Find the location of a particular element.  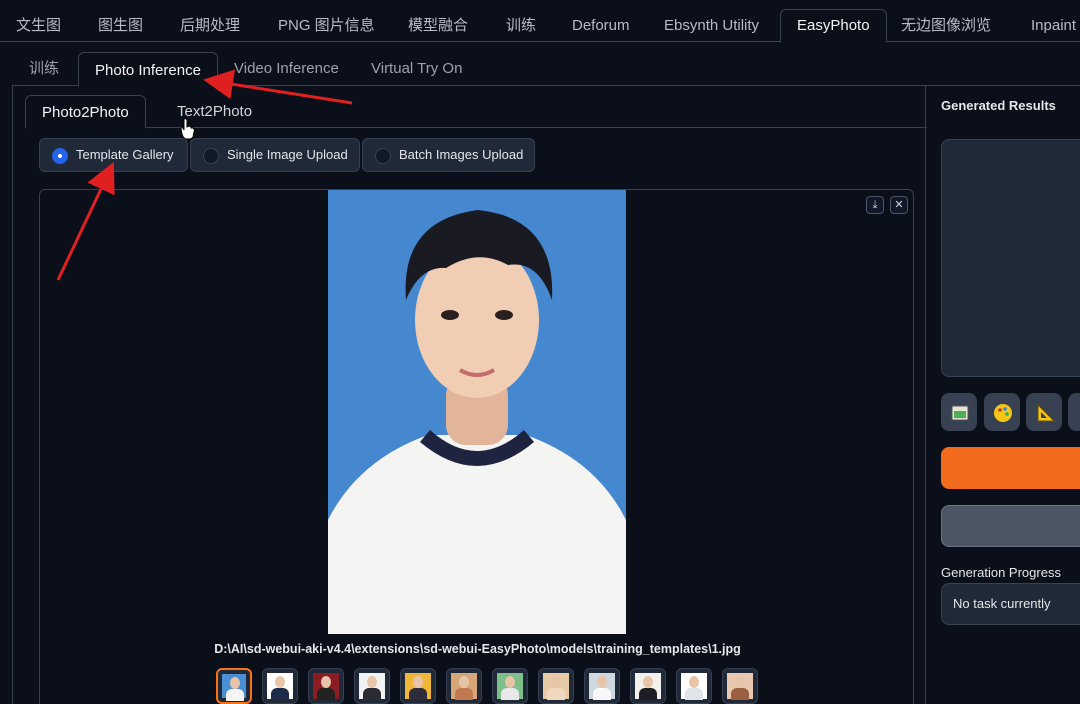

subtab-photo-inference: Photo Inference is located at coordinates (148, 69).